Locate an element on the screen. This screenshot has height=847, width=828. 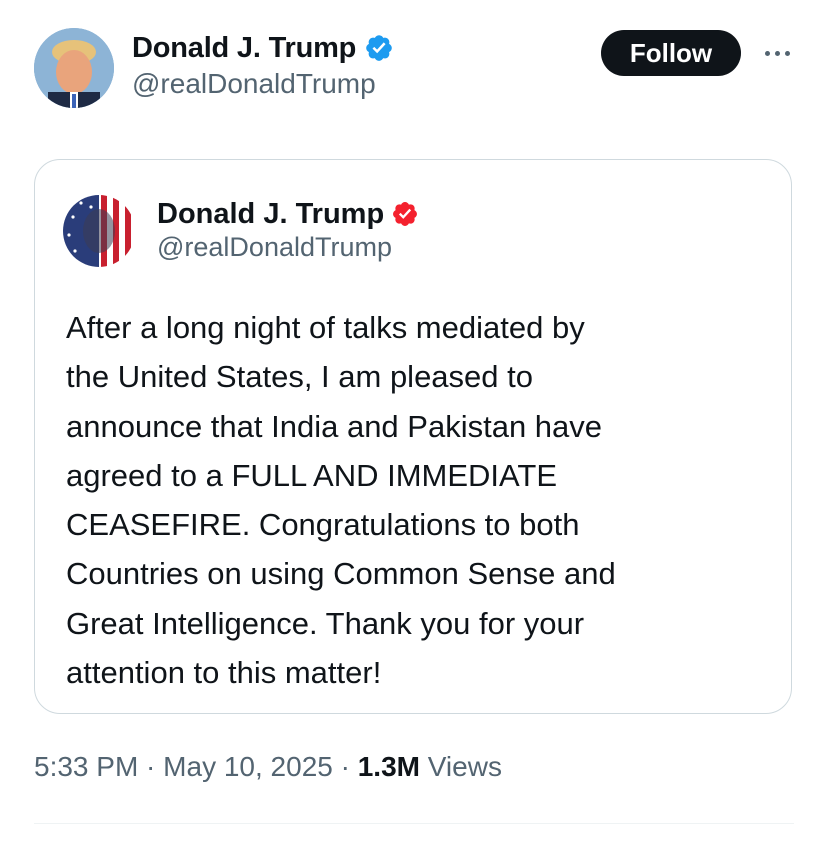
quoted-author-avatar is located at coordinates (99, 231).